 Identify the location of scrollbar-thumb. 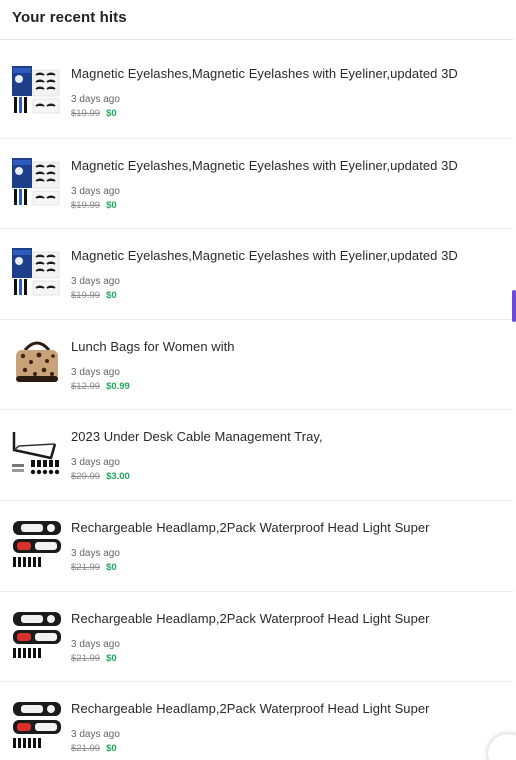
(514, 306).